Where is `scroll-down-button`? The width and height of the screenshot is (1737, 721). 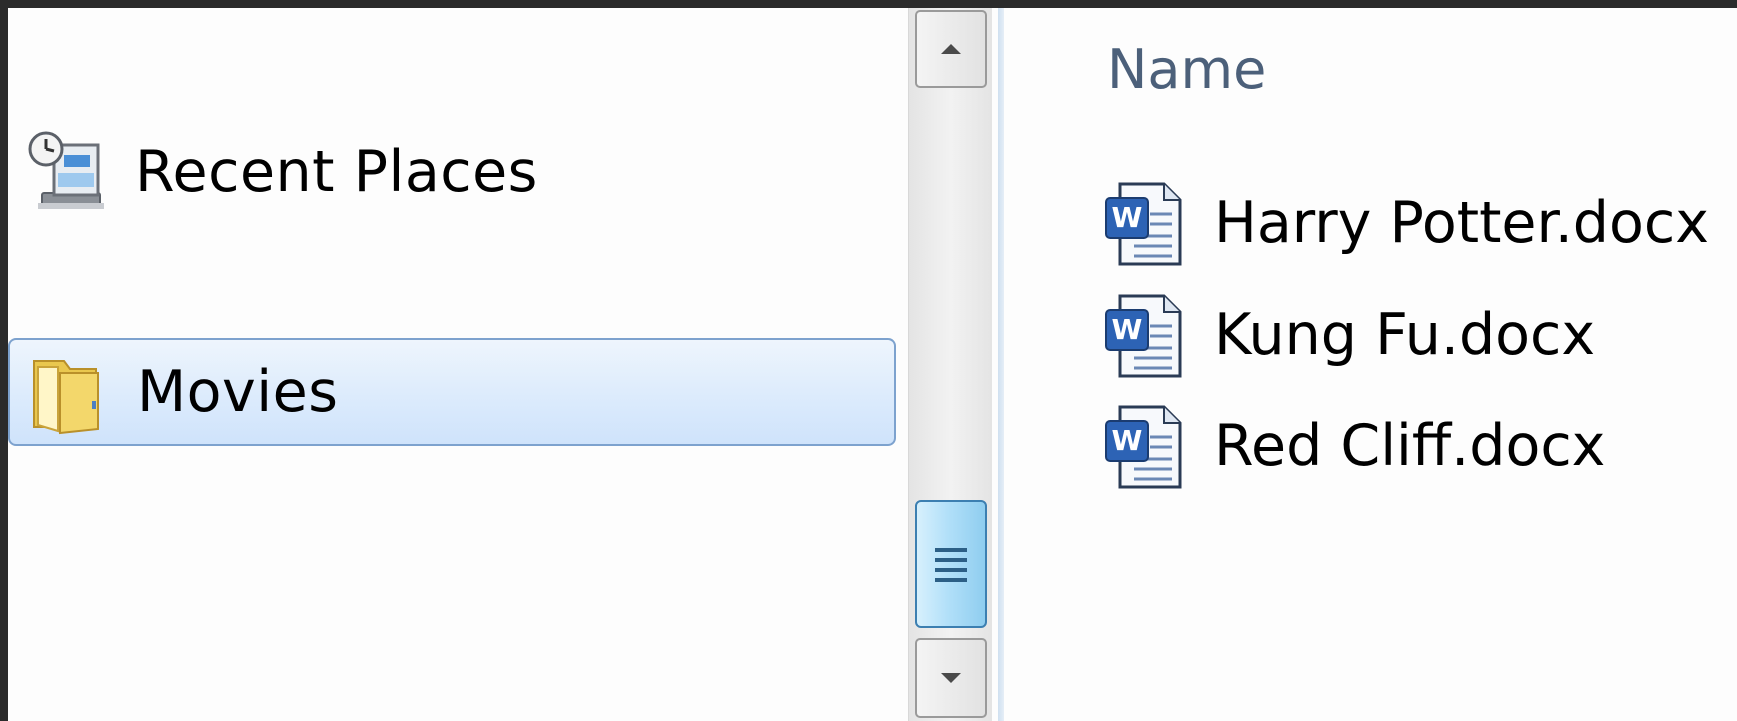
scroll-down-button is located at coordinates (951, 678).